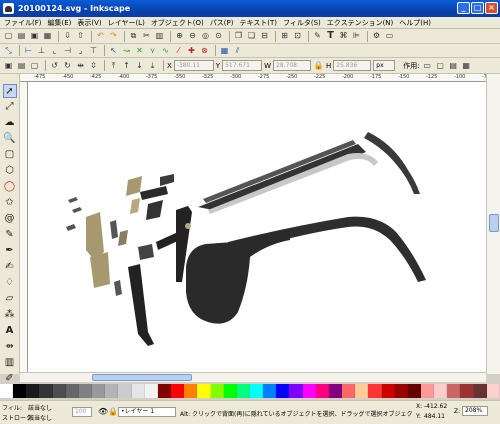 This screenshot has height=424, width=500. What do you see at coordinates (477, 8) in the screenshot?
I see `maximize-button: □` at bounding box center [477, 8].